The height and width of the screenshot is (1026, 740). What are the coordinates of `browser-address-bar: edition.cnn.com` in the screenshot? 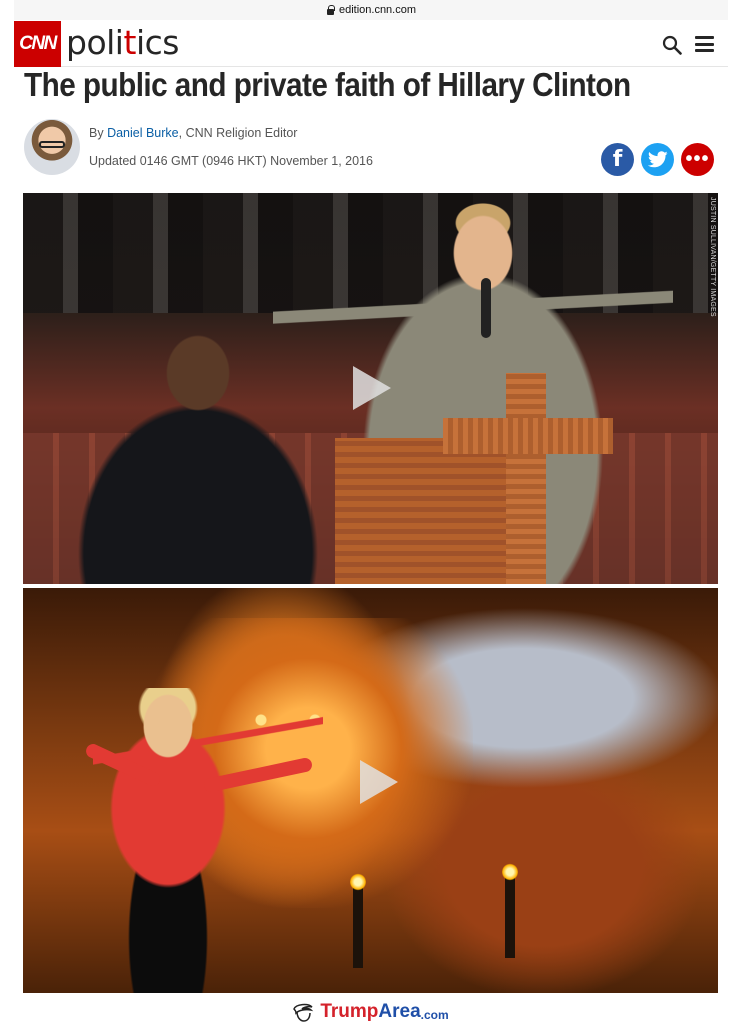 It's located at (371, 10).